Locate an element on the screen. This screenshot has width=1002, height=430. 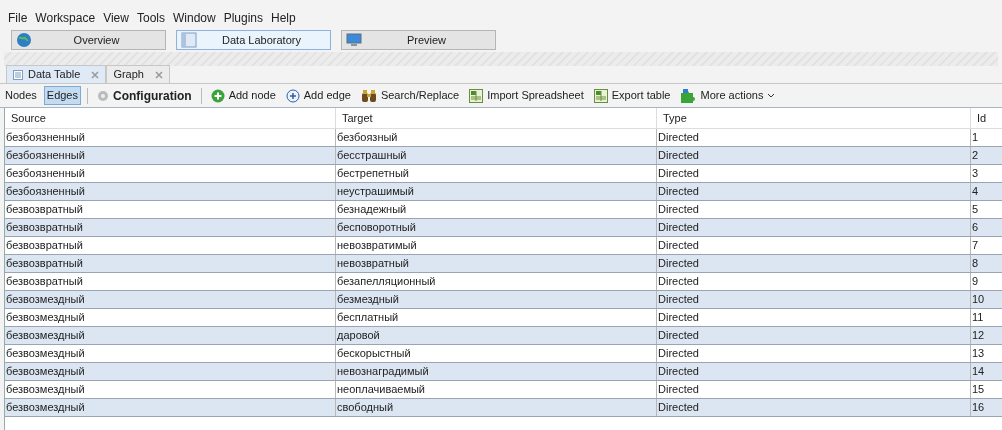
table-cell: 13 is located at coordinates (986, 353).